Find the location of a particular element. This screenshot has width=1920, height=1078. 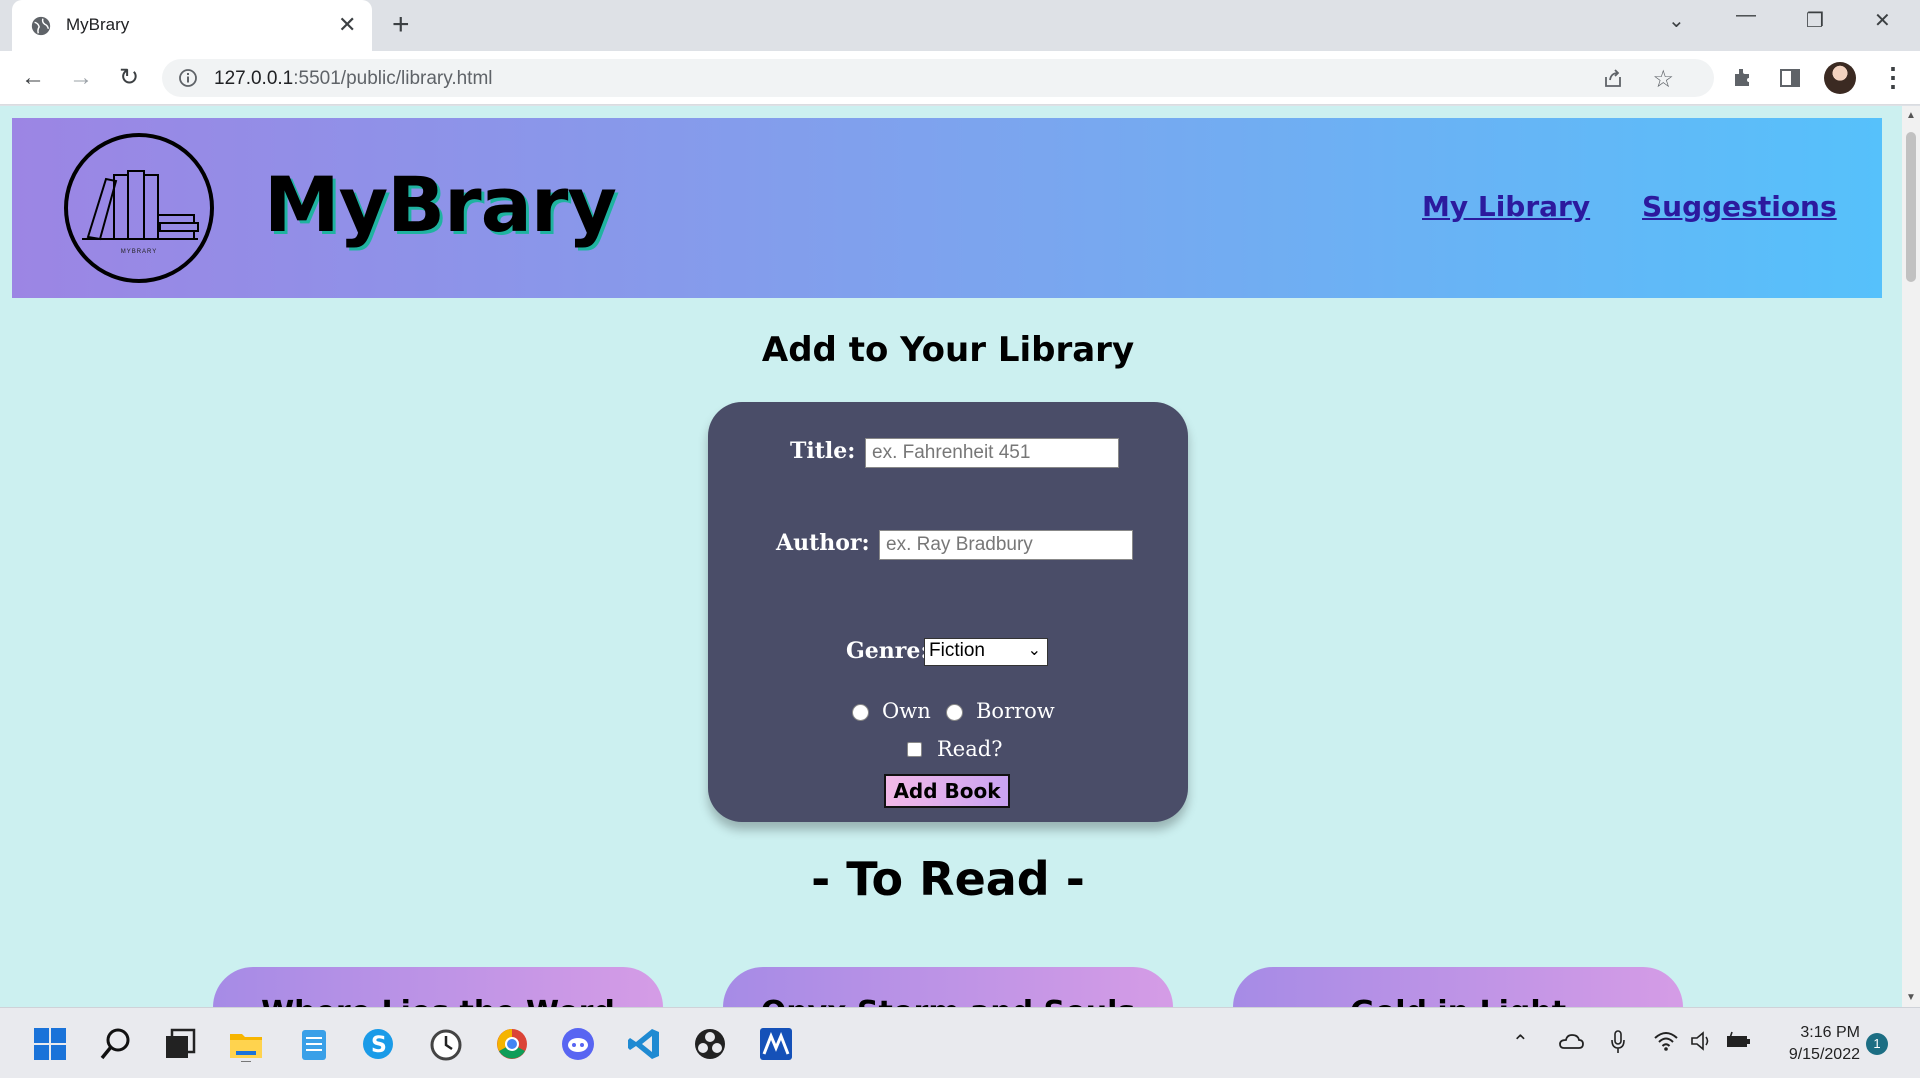

wifi-icon is located at coordinates (1666, 1041).